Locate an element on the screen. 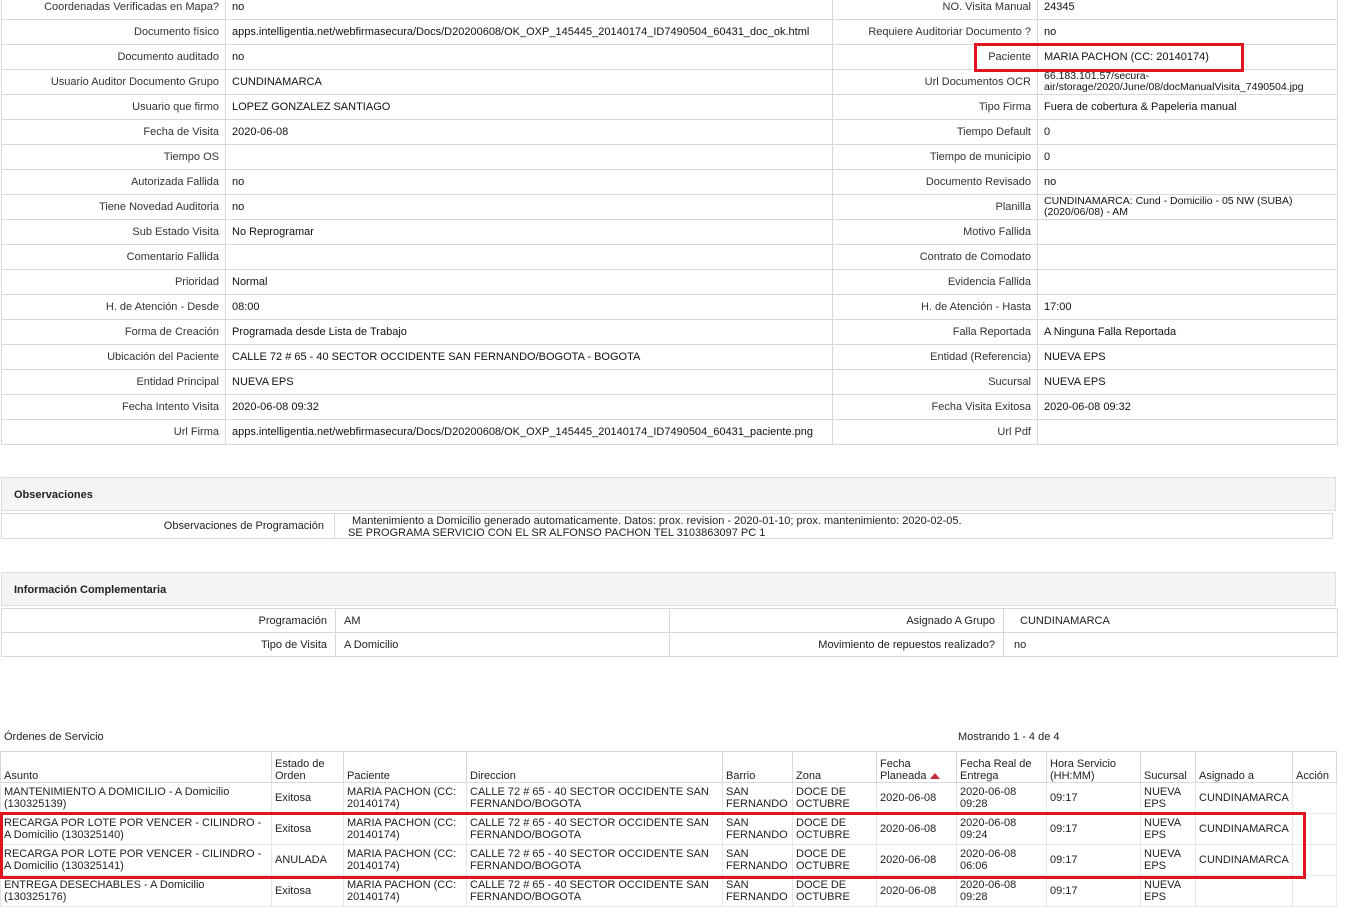 This screenshot has height=920, width=1352. detail-row: Autorizada Fallida no Documento Revisado no is located at coordinates (669, 182).